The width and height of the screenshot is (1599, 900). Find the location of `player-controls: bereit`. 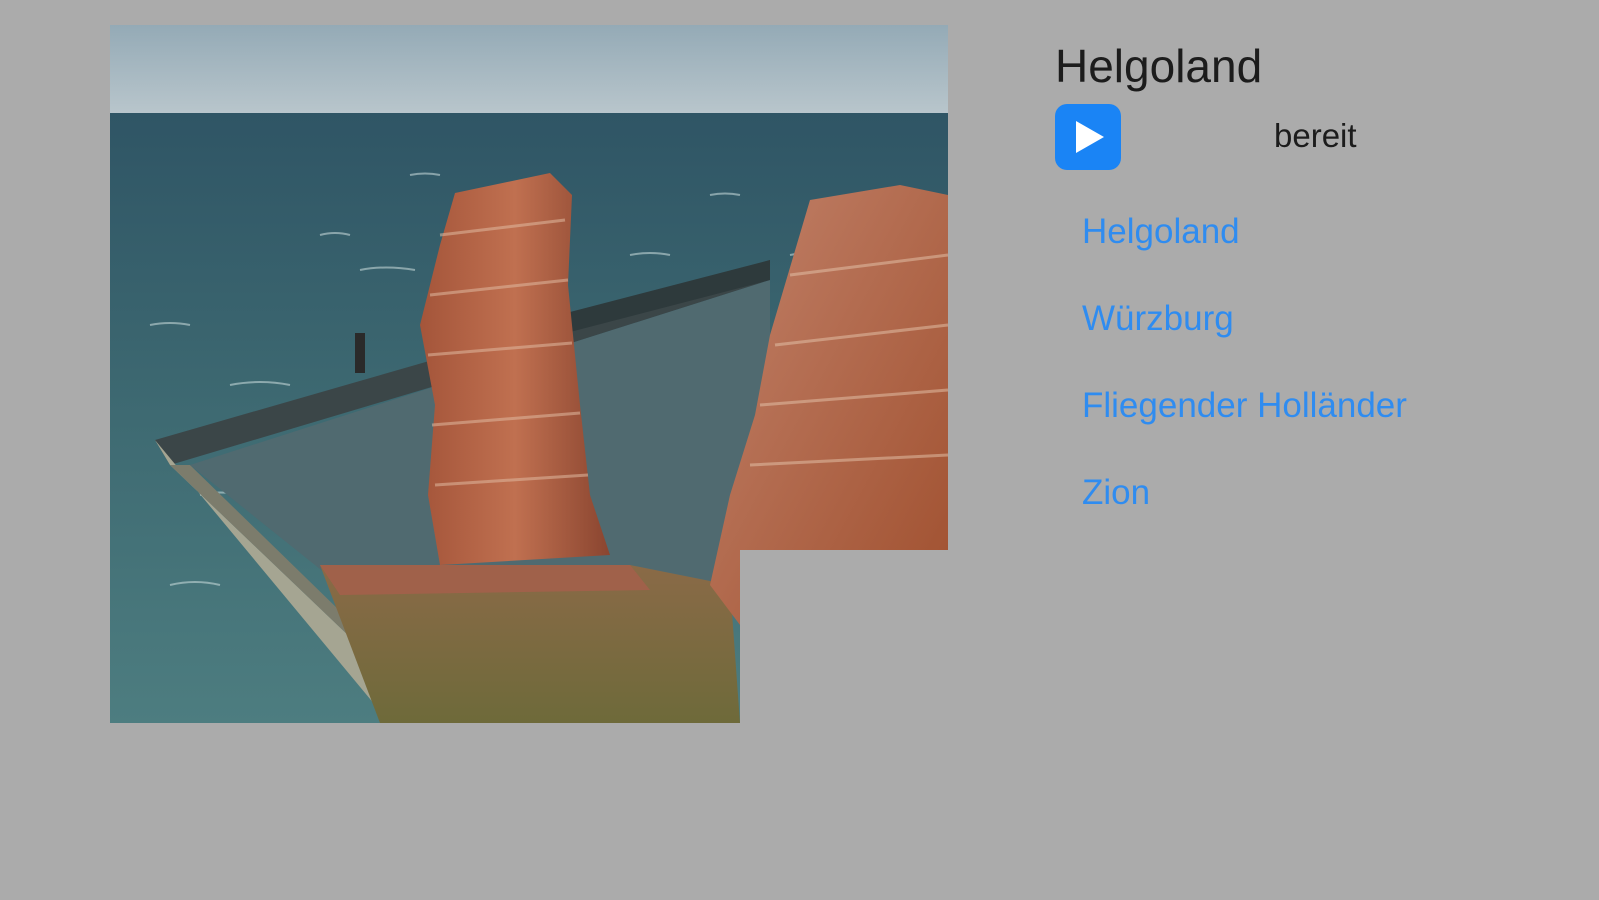

player-controls: bereit is located at coordinates (1315, 137).